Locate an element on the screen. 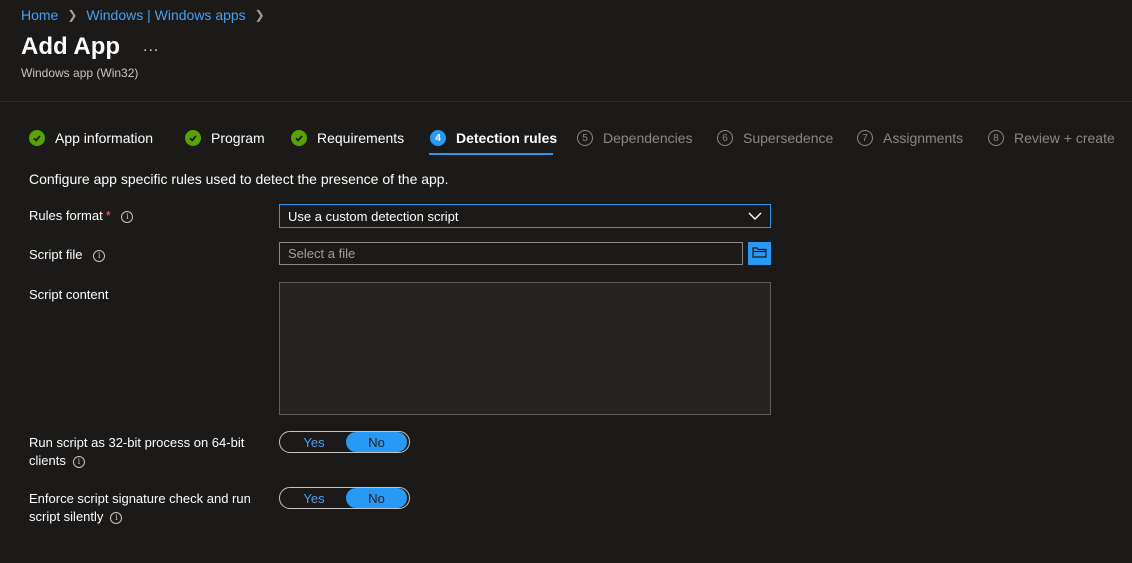 The image size is (1132, 563). script-file-label-row: Script file i is located at coordinates (67, 255).